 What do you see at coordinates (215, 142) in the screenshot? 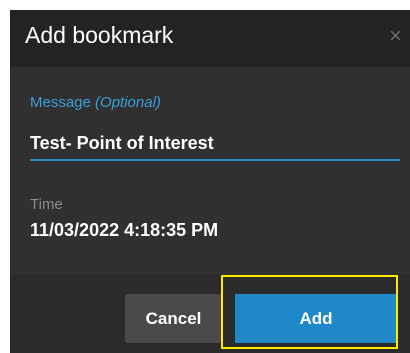
I see `message-input` at bounding box center [215, 142].